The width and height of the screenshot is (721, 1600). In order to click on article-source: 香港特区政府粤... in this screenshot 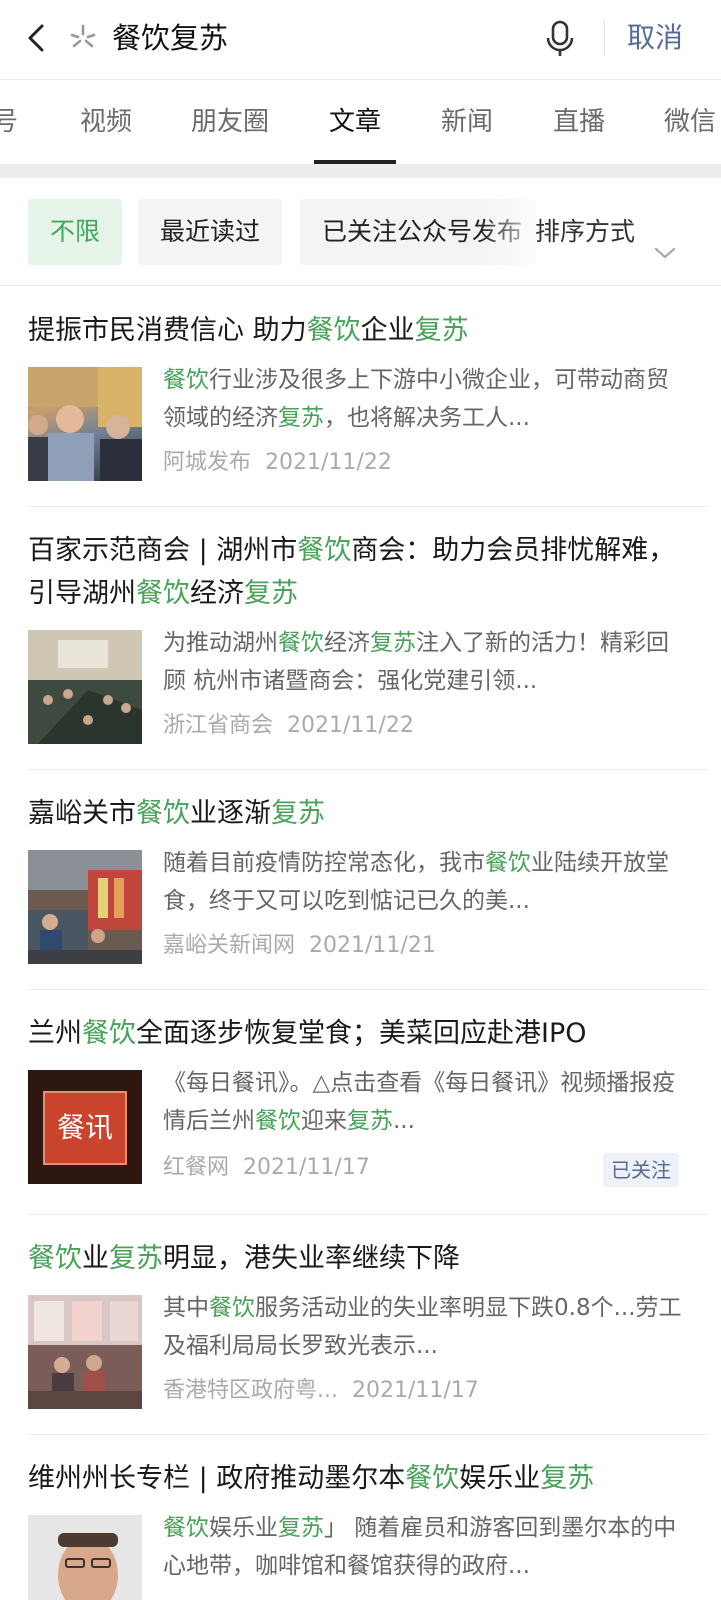, I will do `click(250, 1390)`.